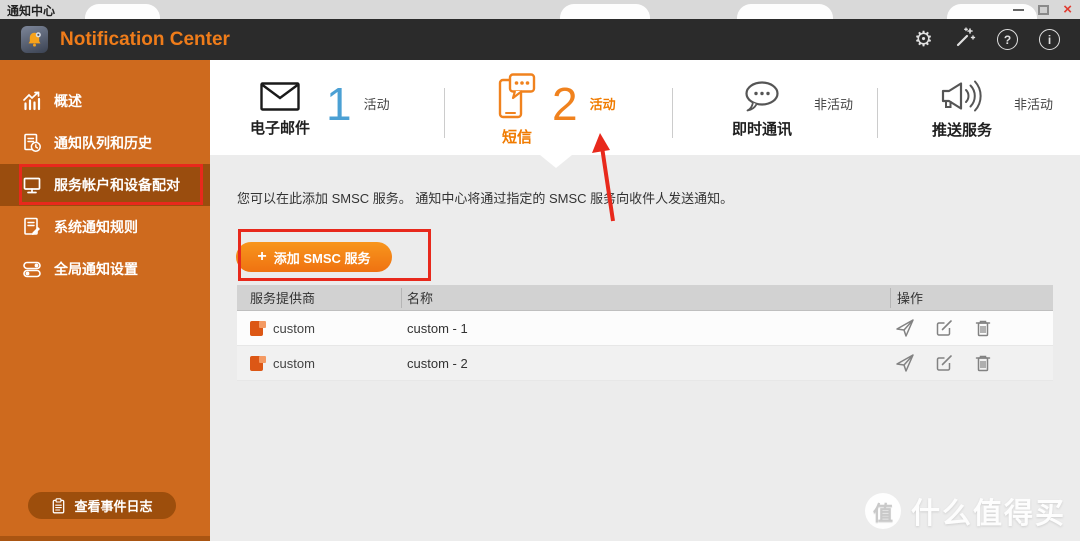 Image resolution: width=1080 pixels, height=541 pixels. What do you see at coordinates (556, 161) in the screenshot?
I see `active-tab-notch` at bounding box center [556, 161].